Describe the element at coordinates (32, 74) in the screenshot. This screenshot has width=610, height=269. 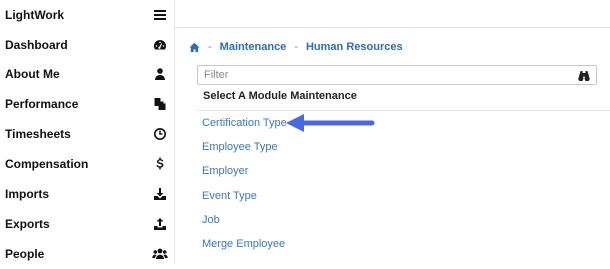
I see `sidebar-item-label: About Me` at that location.